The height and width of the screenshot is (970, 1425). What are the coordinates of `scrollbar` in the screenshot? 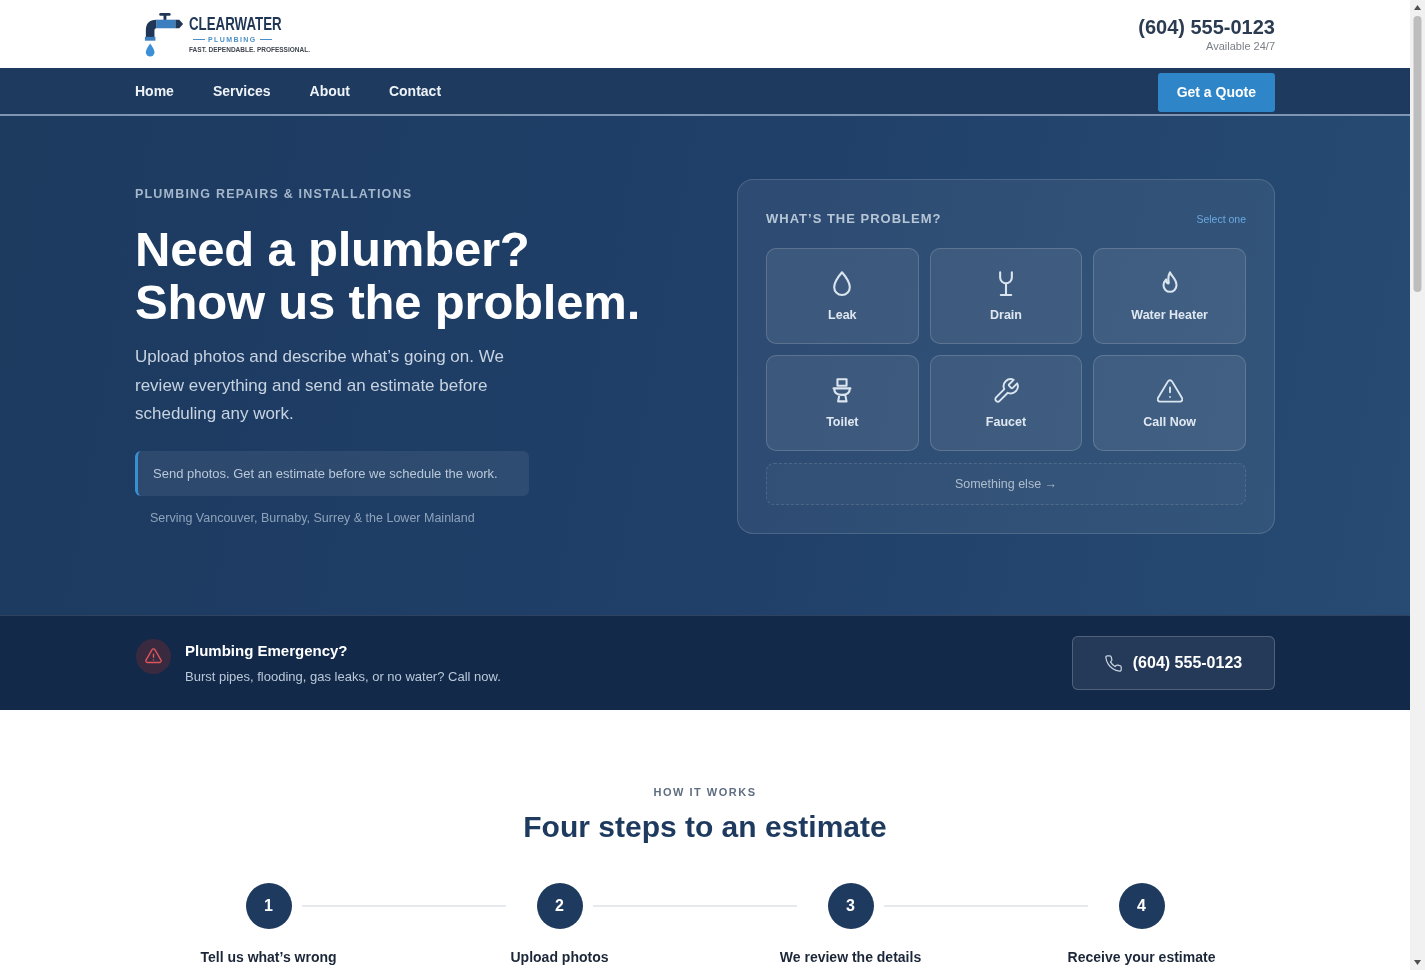 It's located at (1417, 485).